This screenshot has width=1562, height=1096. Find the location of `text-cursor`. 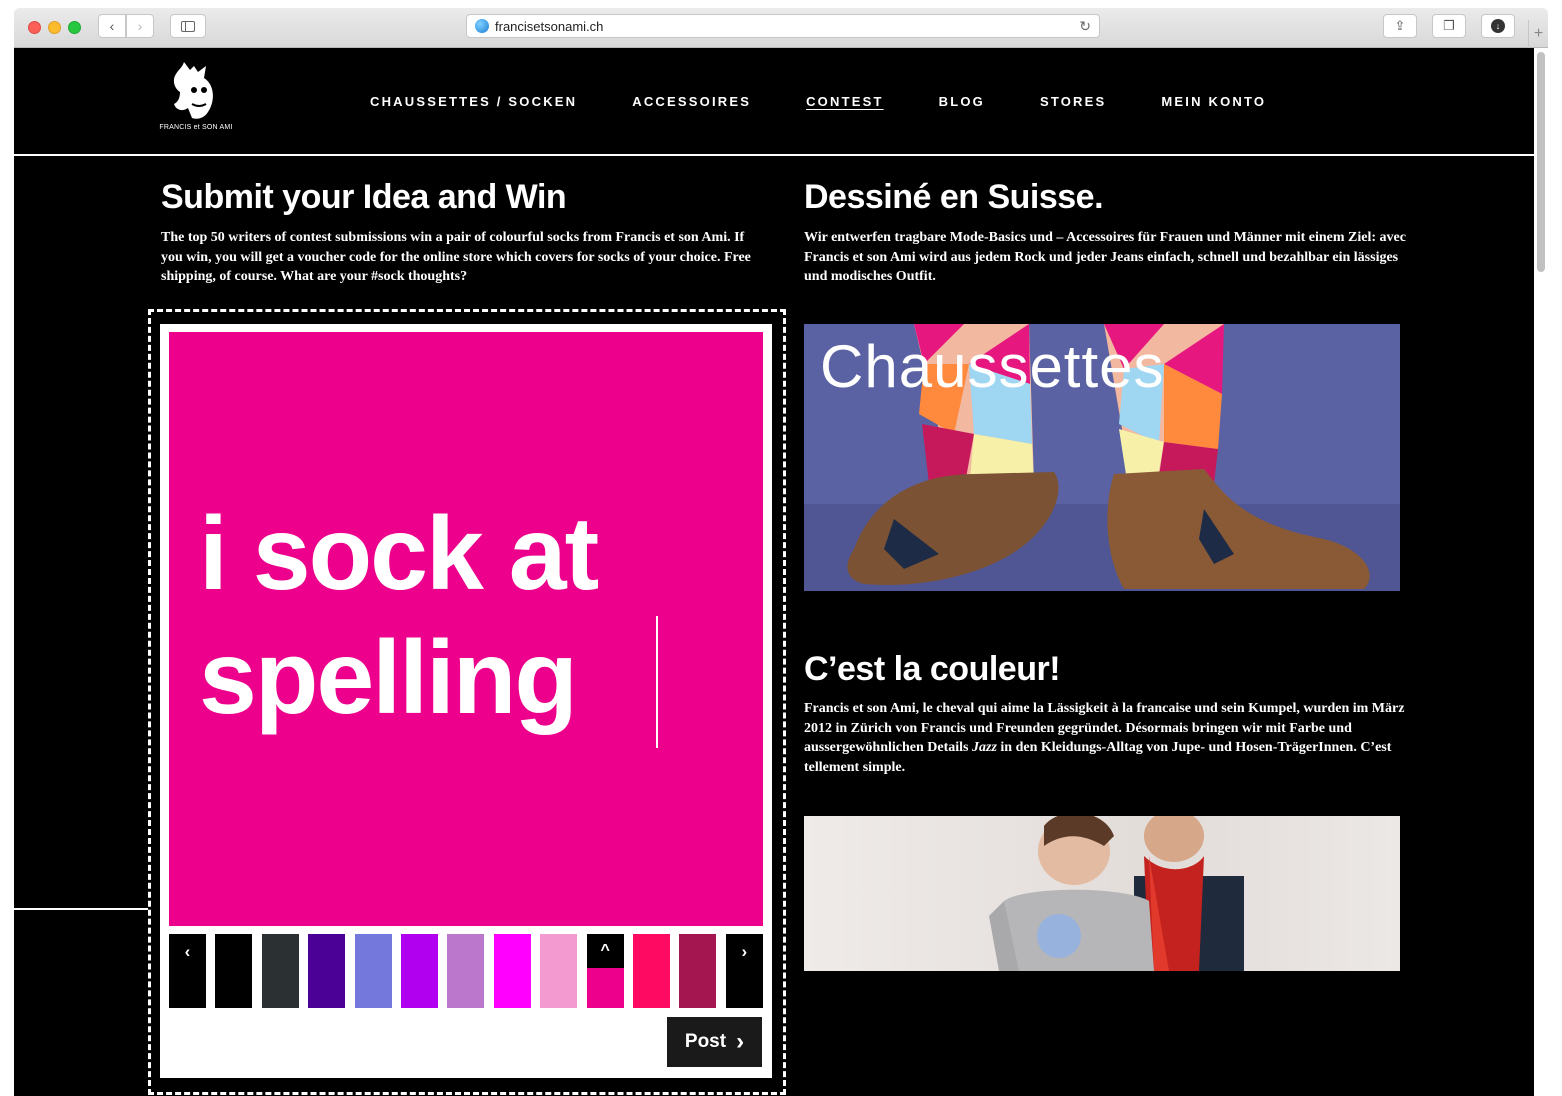

text-cursor is located at coordinates (657, 682).